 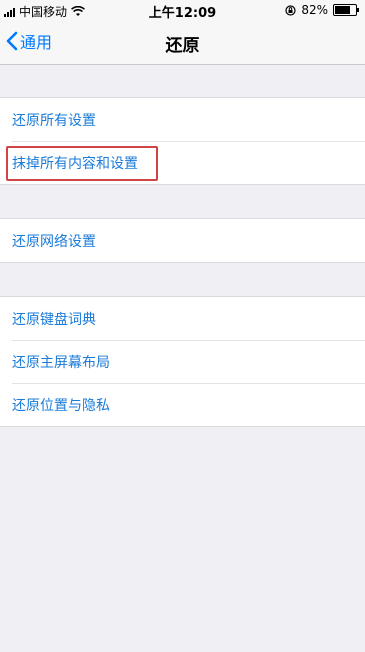 What do you see at coordinates (61, 362) in the screenshot?
I see `row-label: 还原主屏幕布局` at bounding box center [61, 362].